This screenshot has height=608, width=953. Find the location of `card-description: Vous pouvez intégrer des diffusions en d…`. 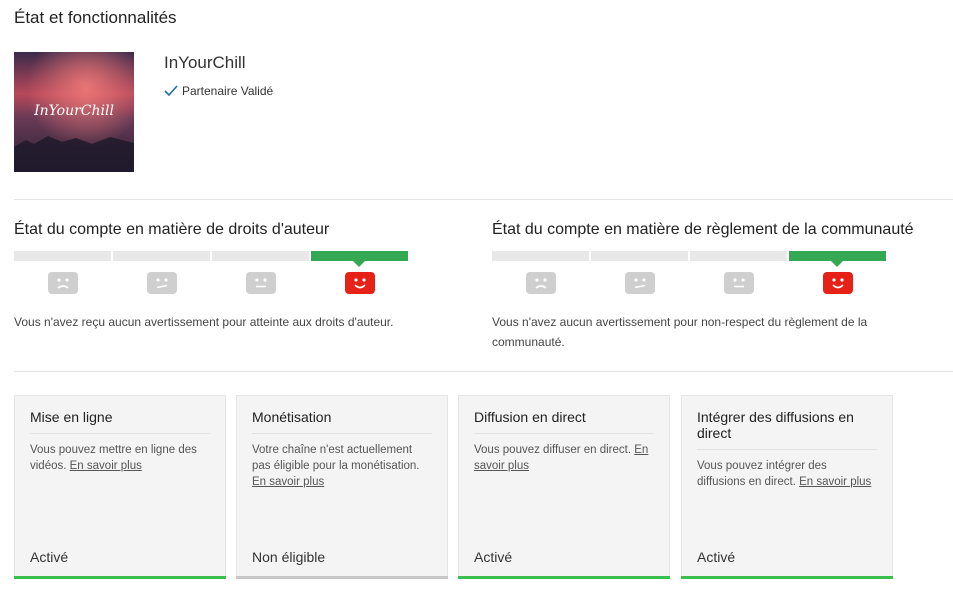

card-description: Vous pouvez intégrer des diffusions en d… is located at coordinates (784, 474).